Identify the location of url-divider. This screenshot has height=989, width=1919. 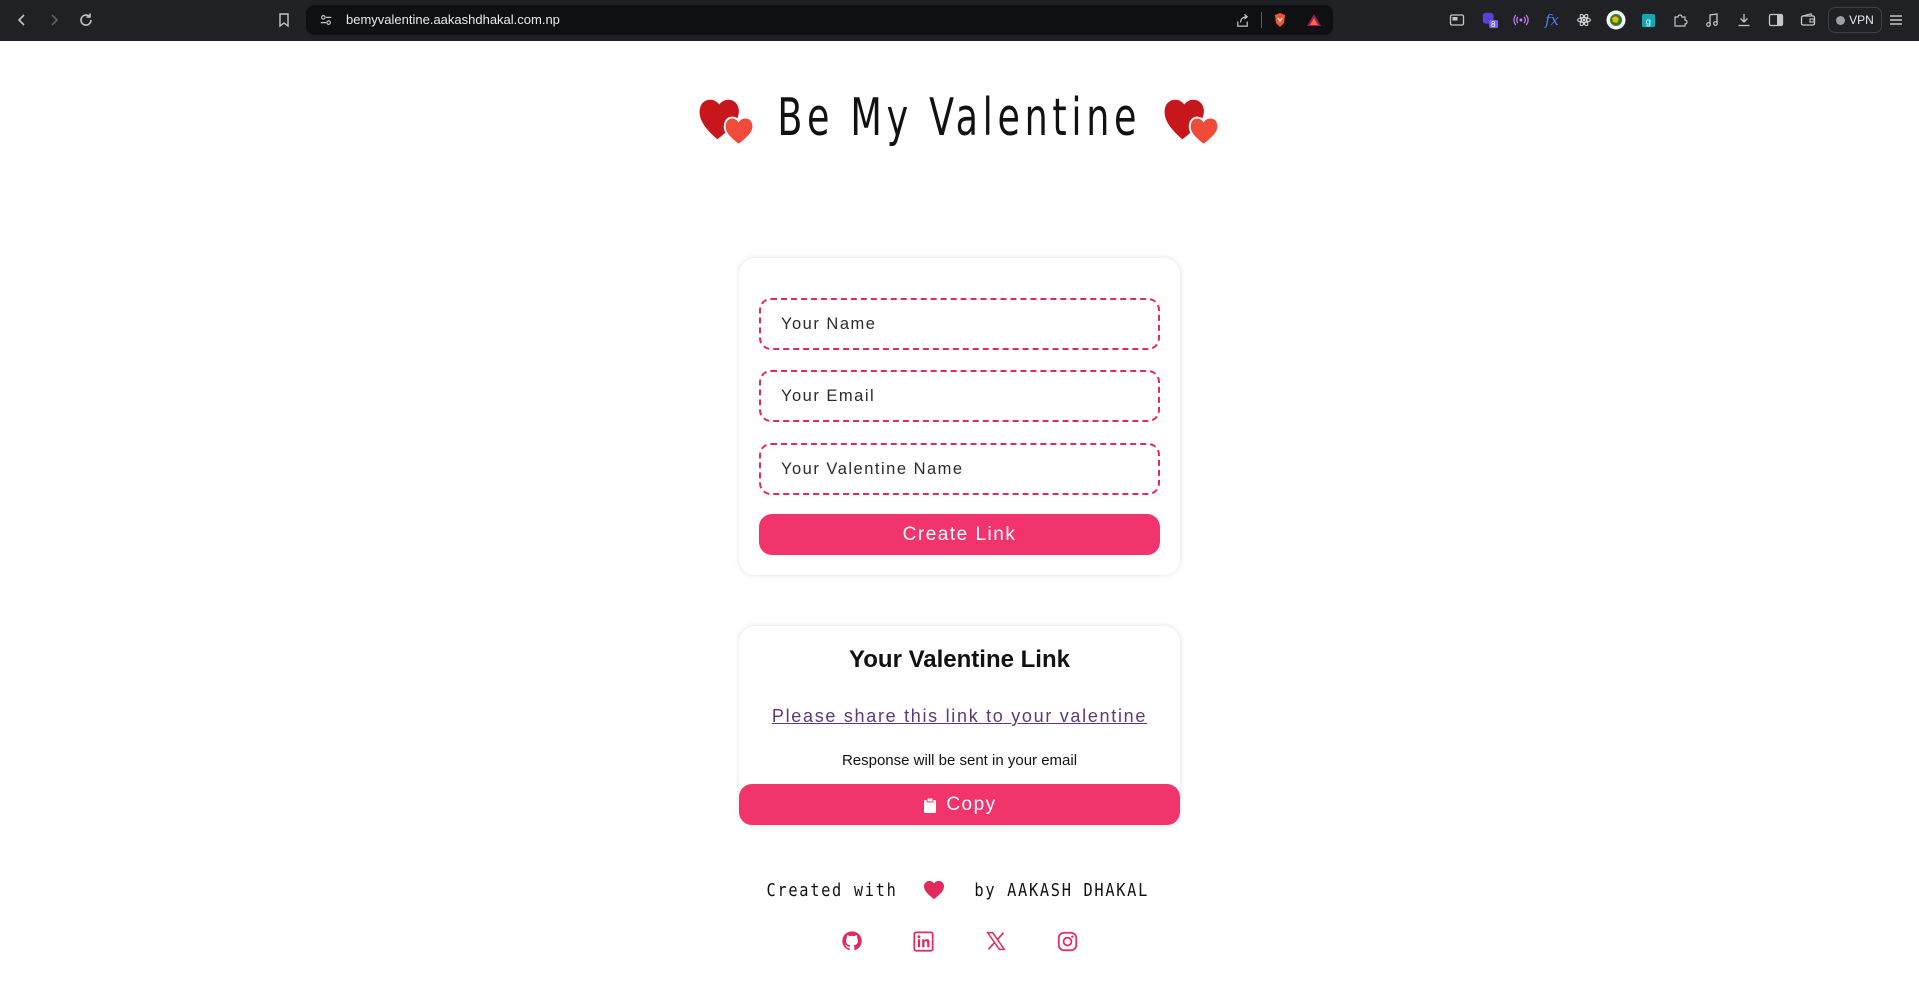
(1261, 20).